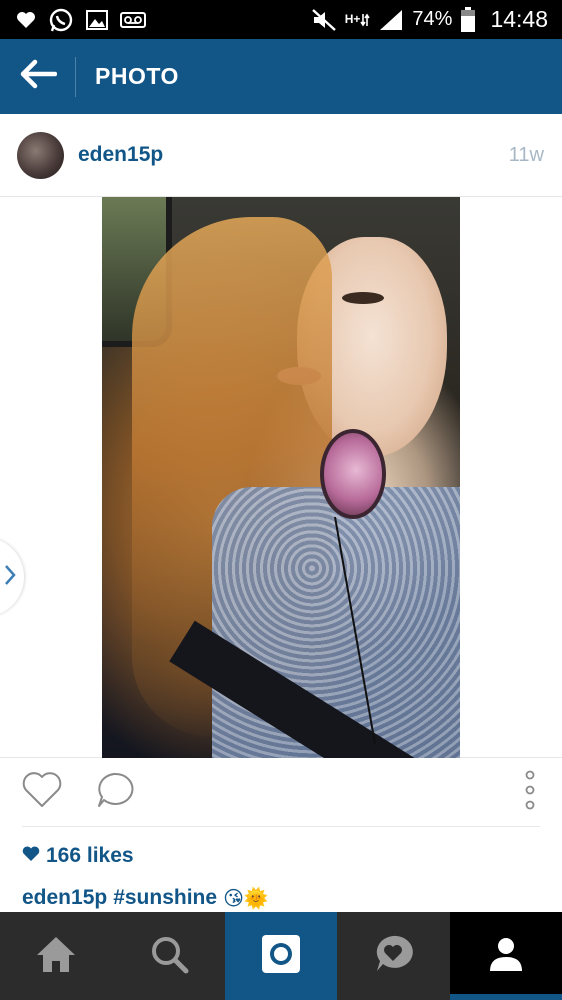  I want to click on tab-profile, so click(505, 956).